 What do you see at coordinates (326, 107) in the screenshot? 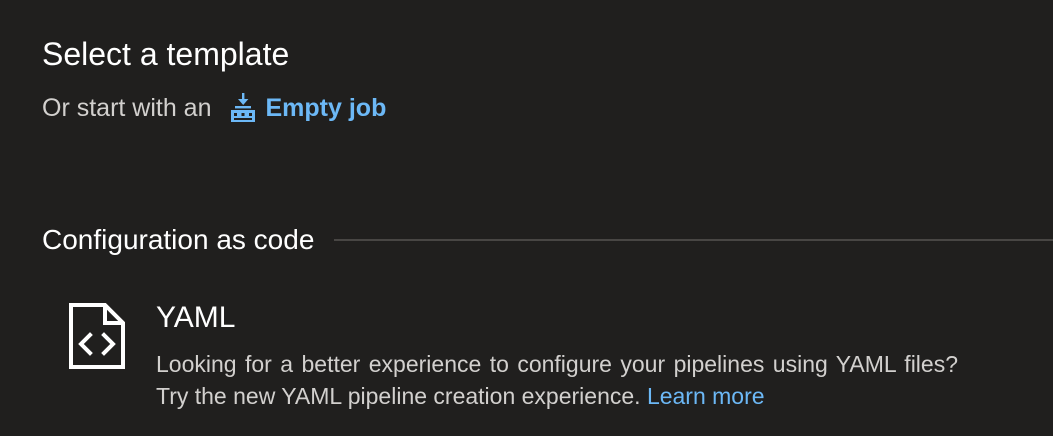
I see `empty-job-label: Empty job` at bounding box center [326, 107].